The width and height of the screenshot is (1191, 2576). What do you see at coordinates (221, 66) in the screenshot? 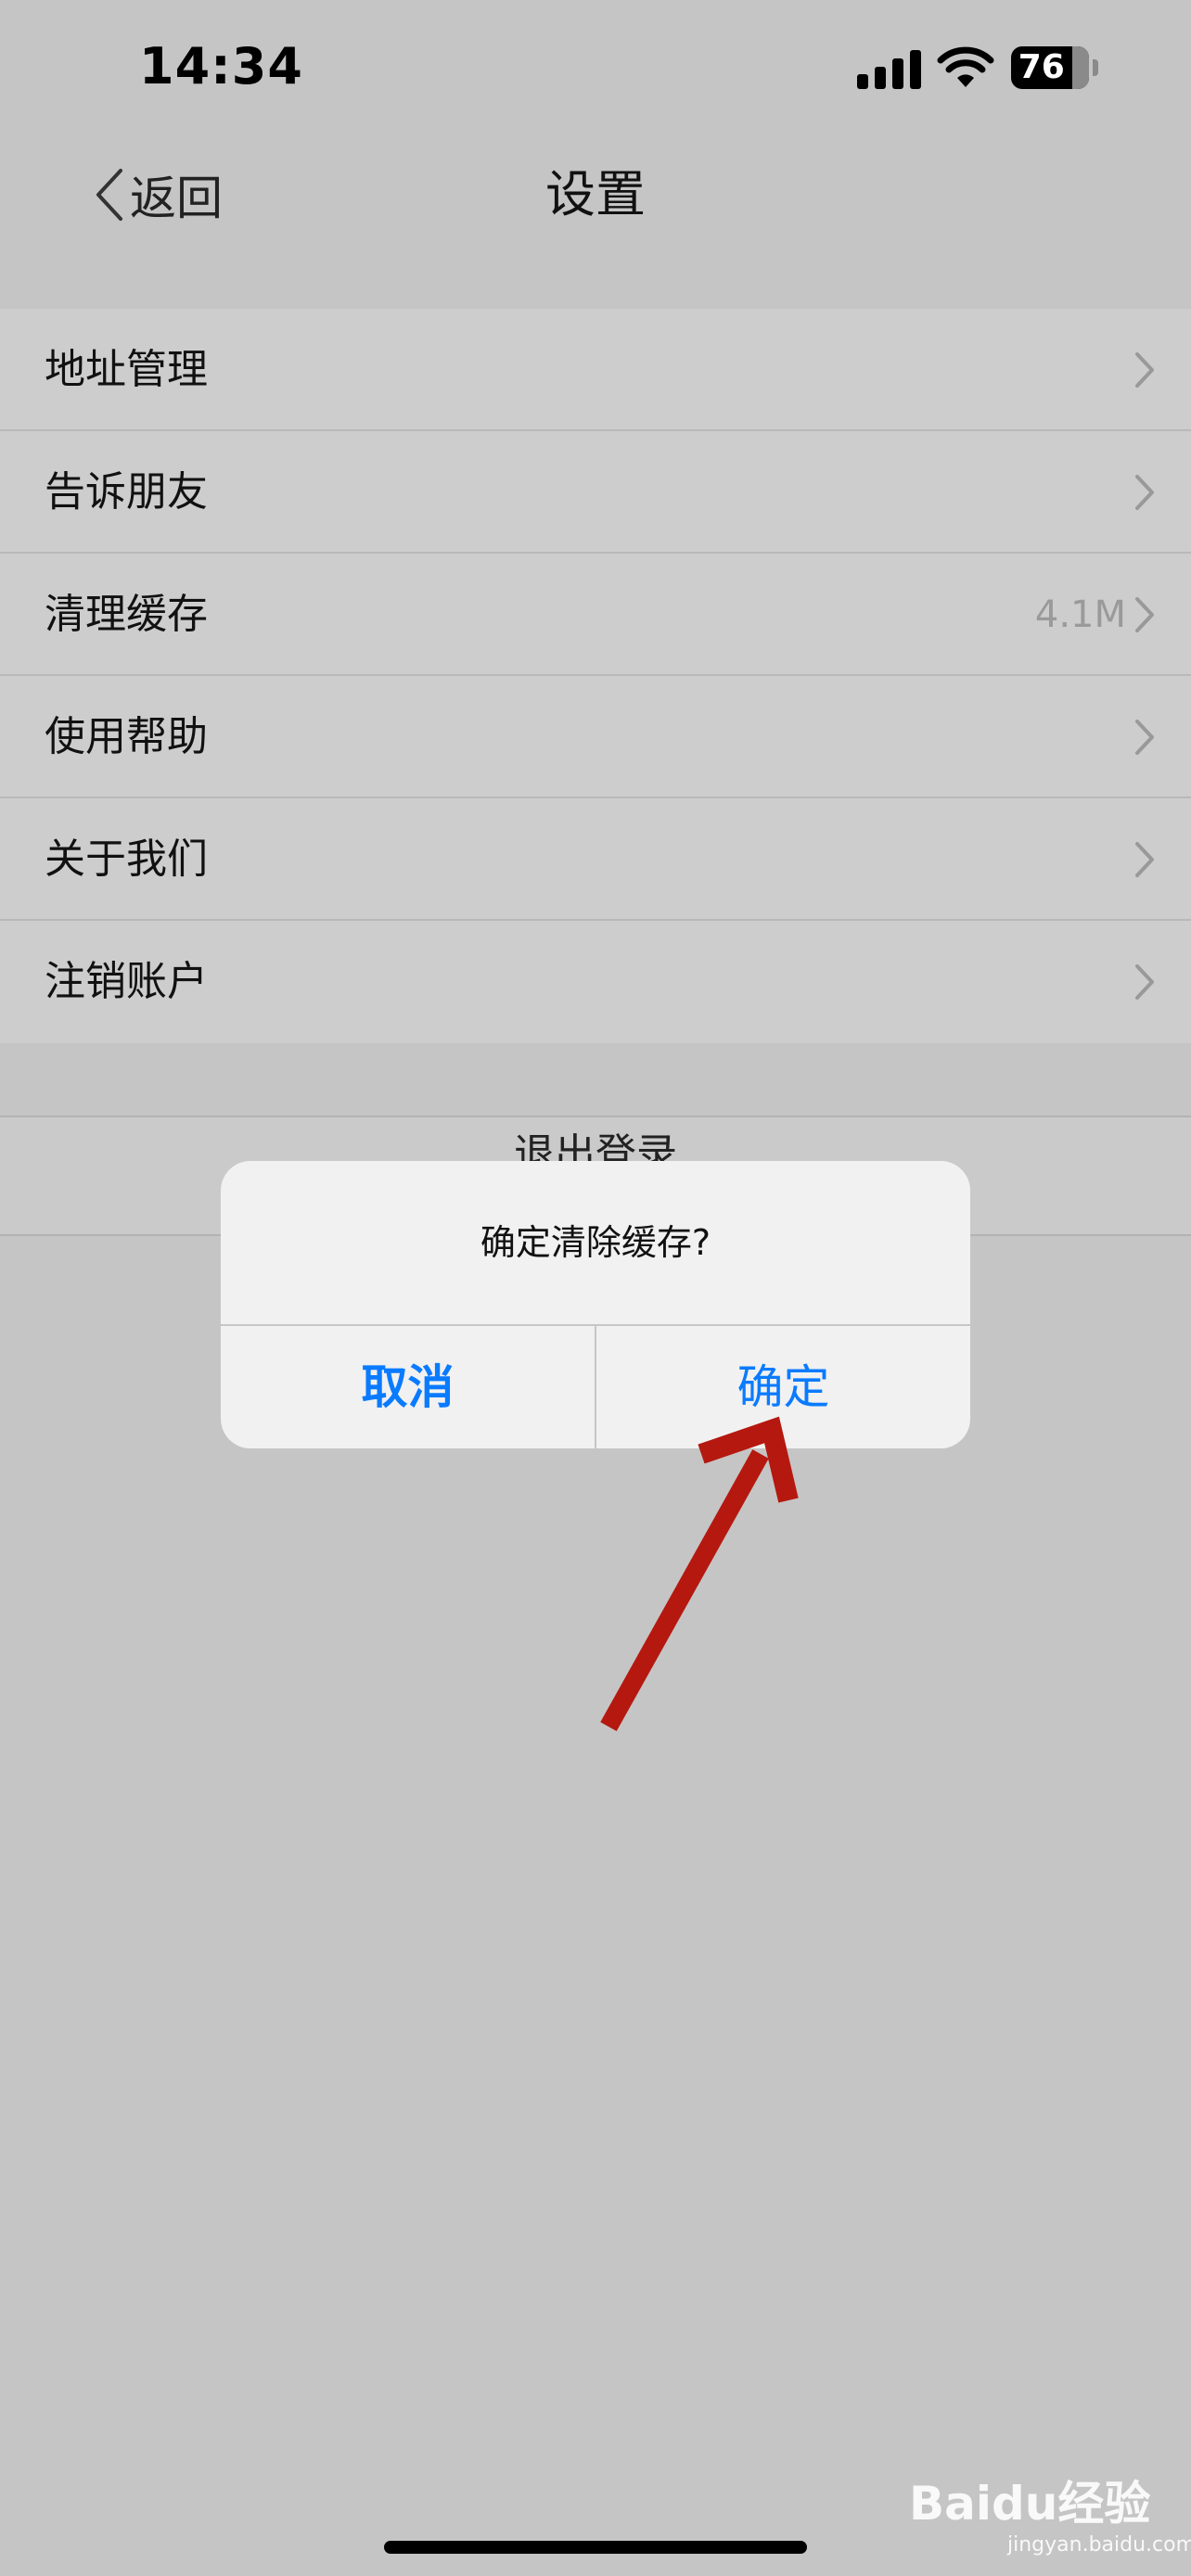
I see `status-time: 14:34` at bounding box center [221, 66].